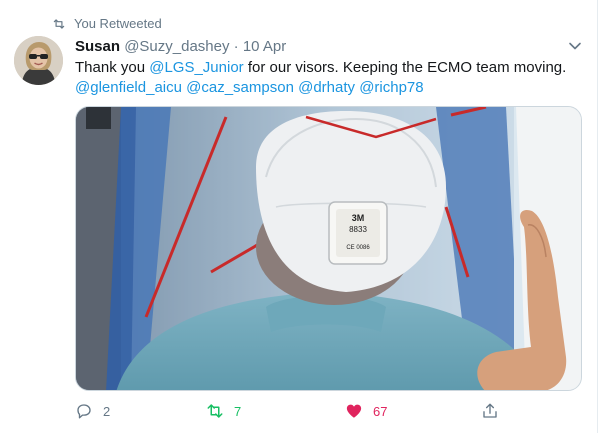 This screenshot has height=433, width=610. Describe the element at coordinates (358, 248) in the screenshot. I see `mask-marking: CE 0086` at that location.